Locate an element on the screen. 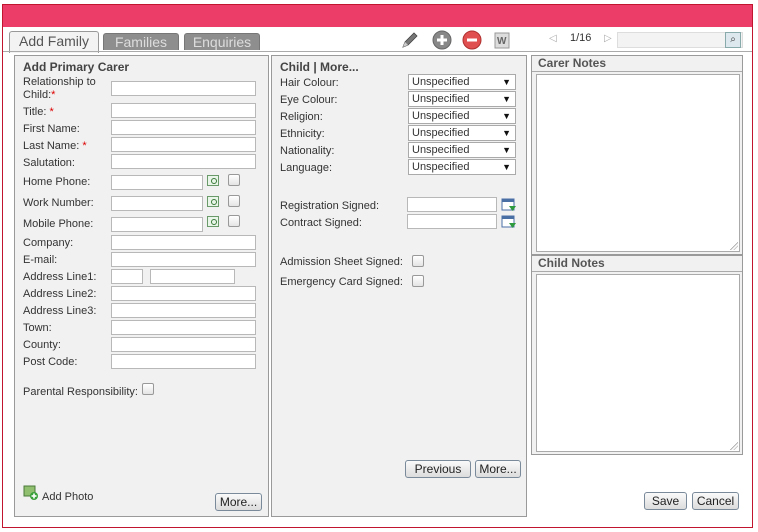 The width and height of the screenshot is (758, 532). relationship-input is located at coordinates (183, 88).